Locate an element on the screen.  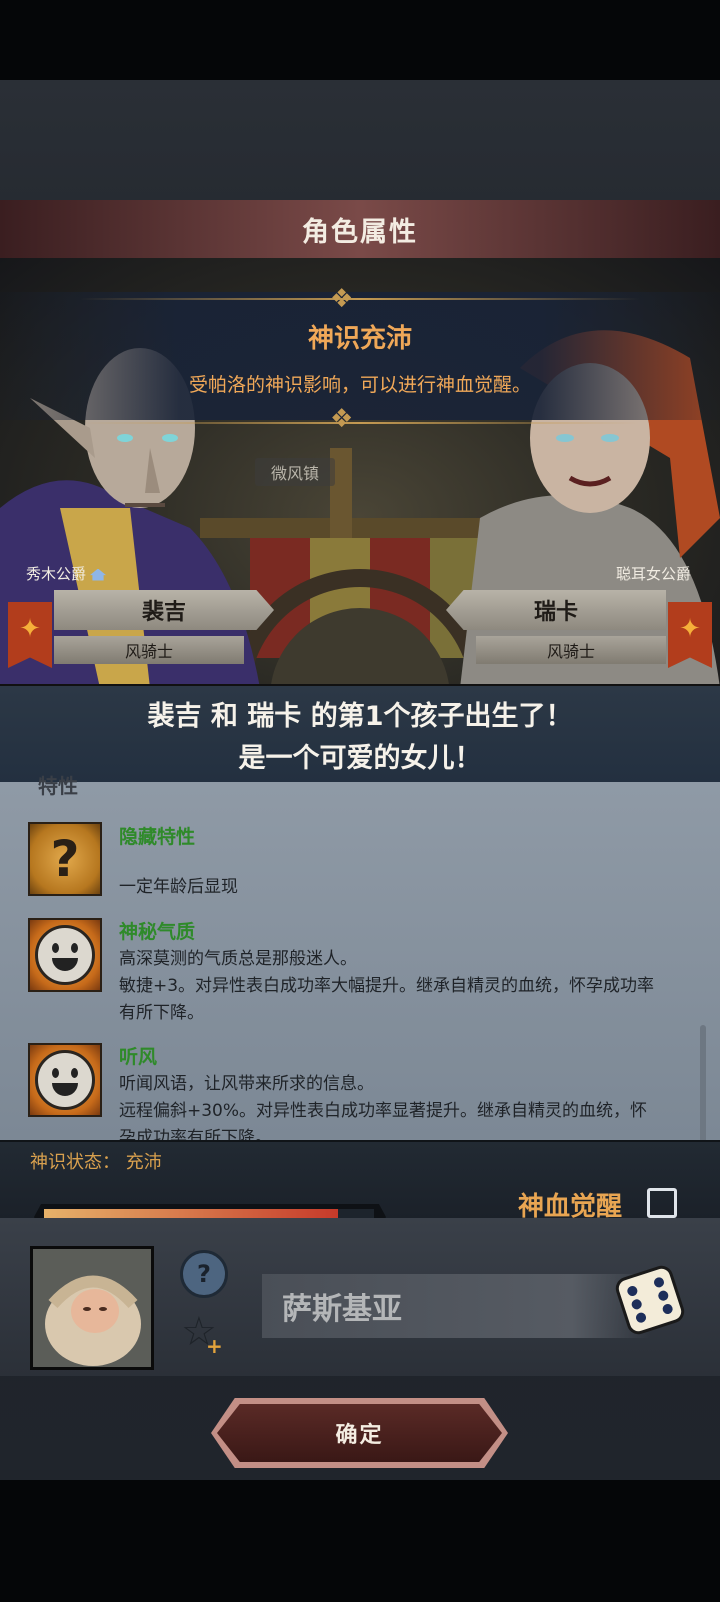
notice-banner is located at coordinates (360, 356).